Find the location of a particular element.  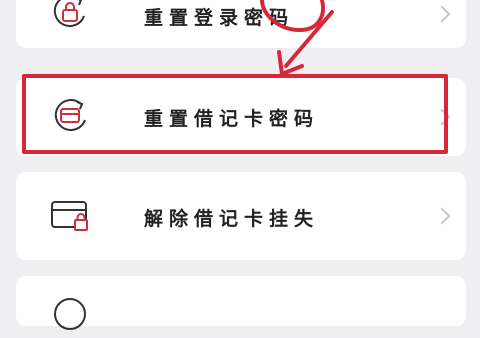

card-reset-icon is located at coordinates (70, 115).